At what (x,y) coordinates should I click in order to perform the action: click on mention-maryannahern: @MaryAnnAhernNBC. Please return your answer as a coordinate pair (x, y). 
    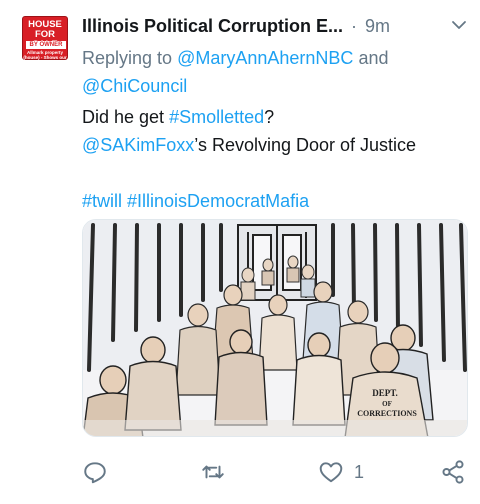
    Looking at the image, I should click on (265, 58).